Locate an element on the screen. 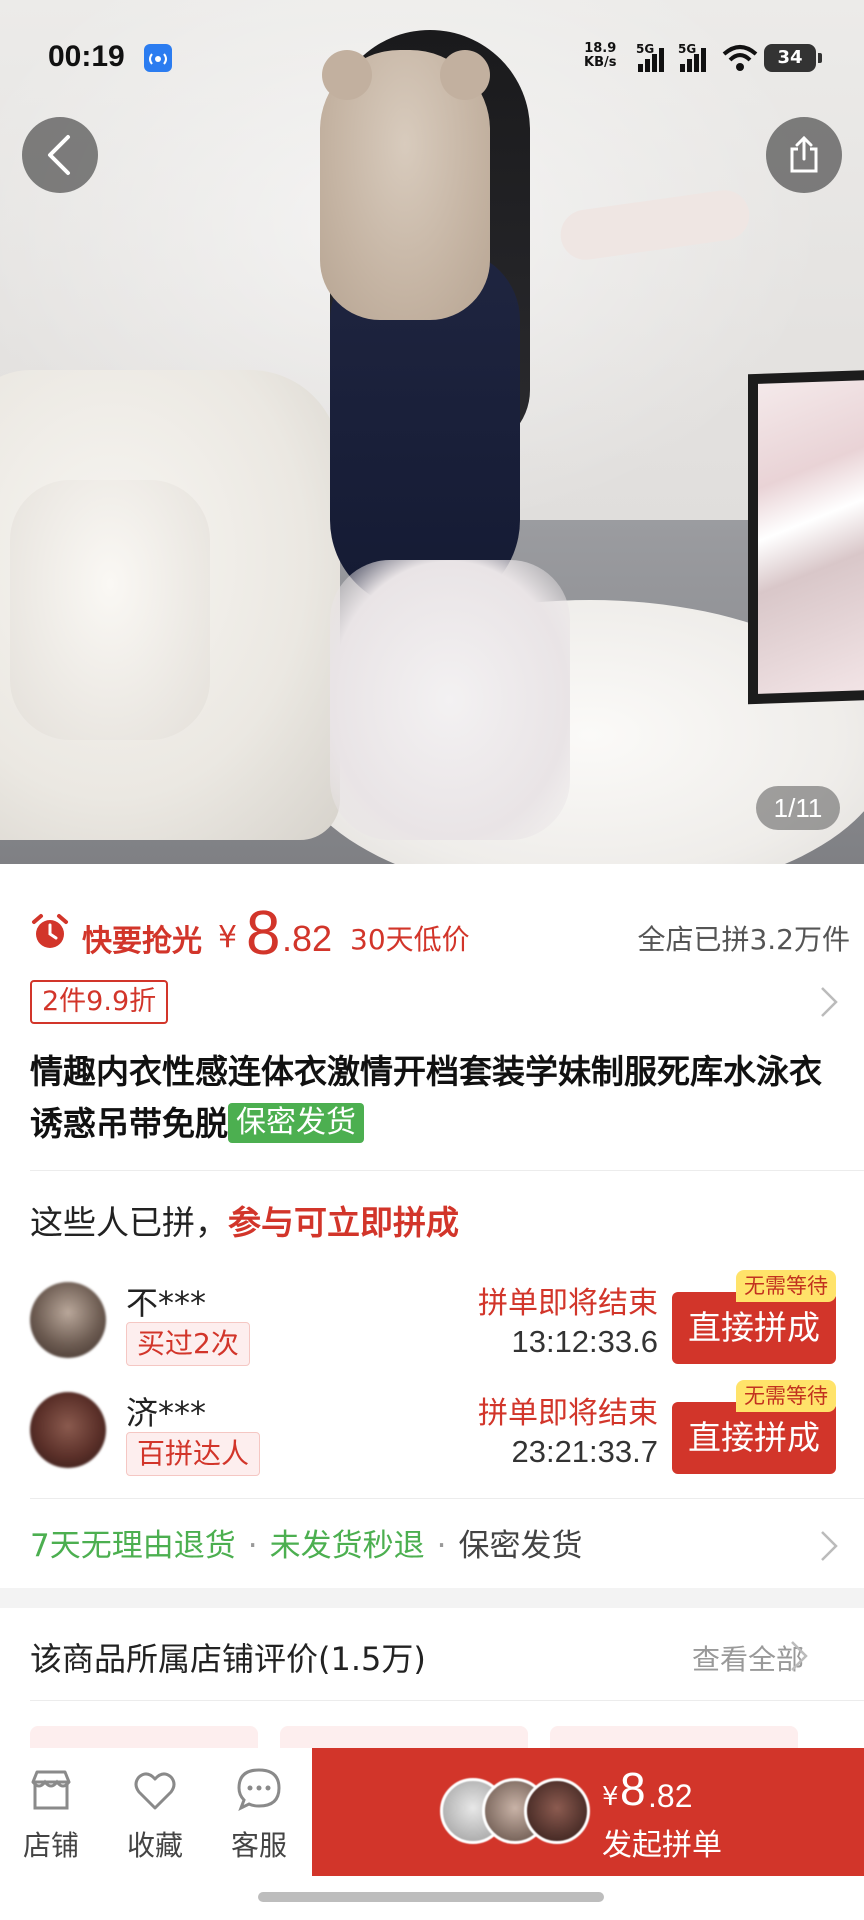 The width and height of the screenshot is (864, 1920). buy-price-decimal: .82 is located at coordinates (670, 1796).